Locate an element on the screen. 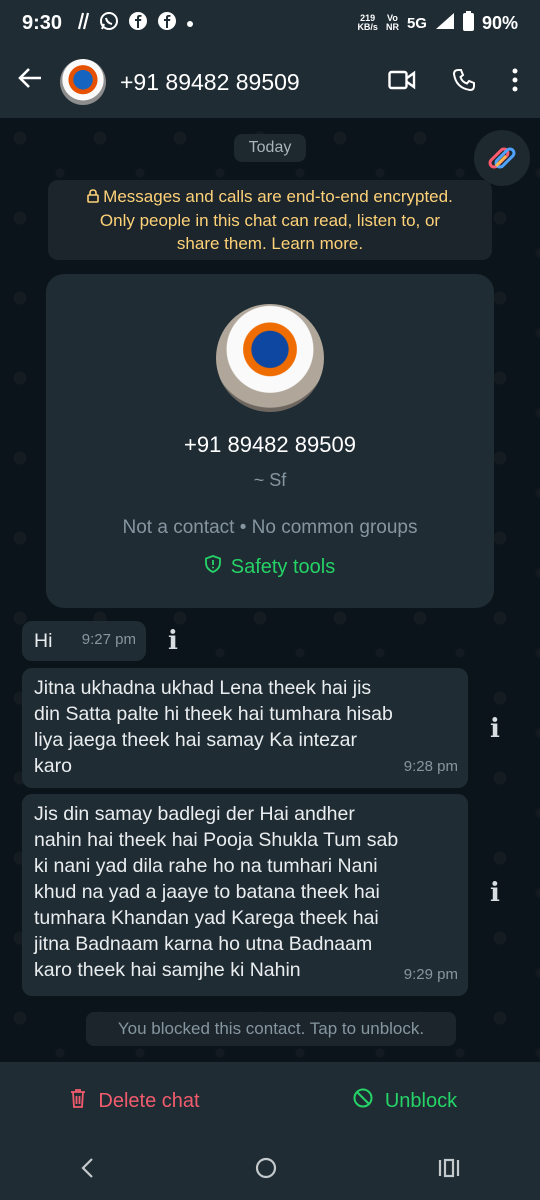 The width and height of the screenshot is (540, 1200). message-line: tumhara Khandan yad Karega theek hai is located at coordinates (206, 918).